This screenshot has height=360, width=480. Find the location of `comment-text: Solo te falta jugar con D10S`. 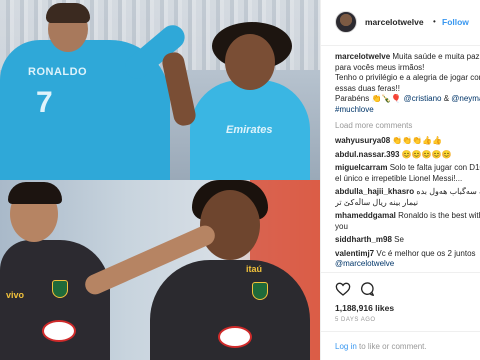

comment-text: Solo te falta jugar con D10S is located at coordinates (434, 167).